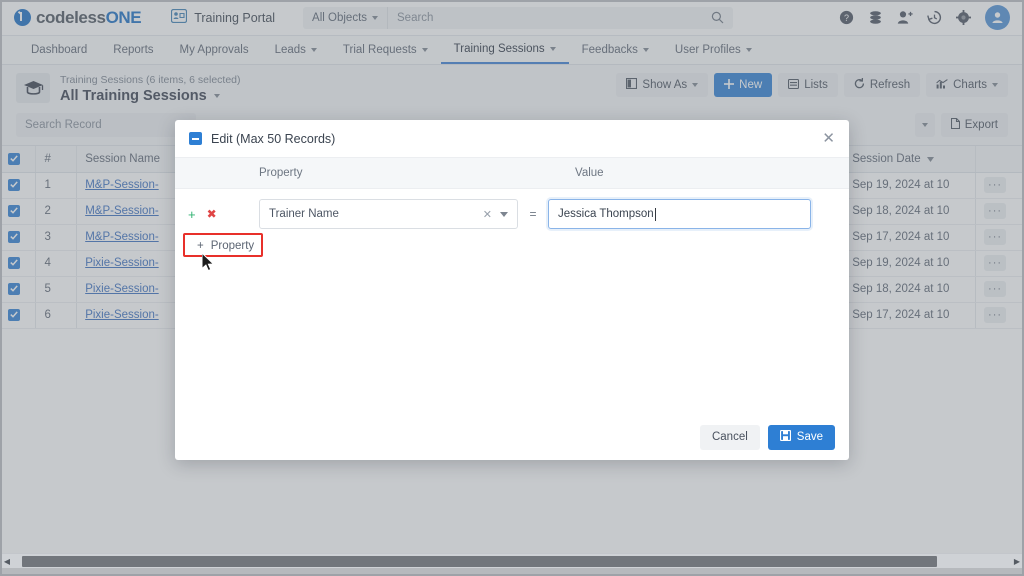 The height and width of the screenshot is (576, 1024). I want to click on chevron-down-icon, so click(504, 214).